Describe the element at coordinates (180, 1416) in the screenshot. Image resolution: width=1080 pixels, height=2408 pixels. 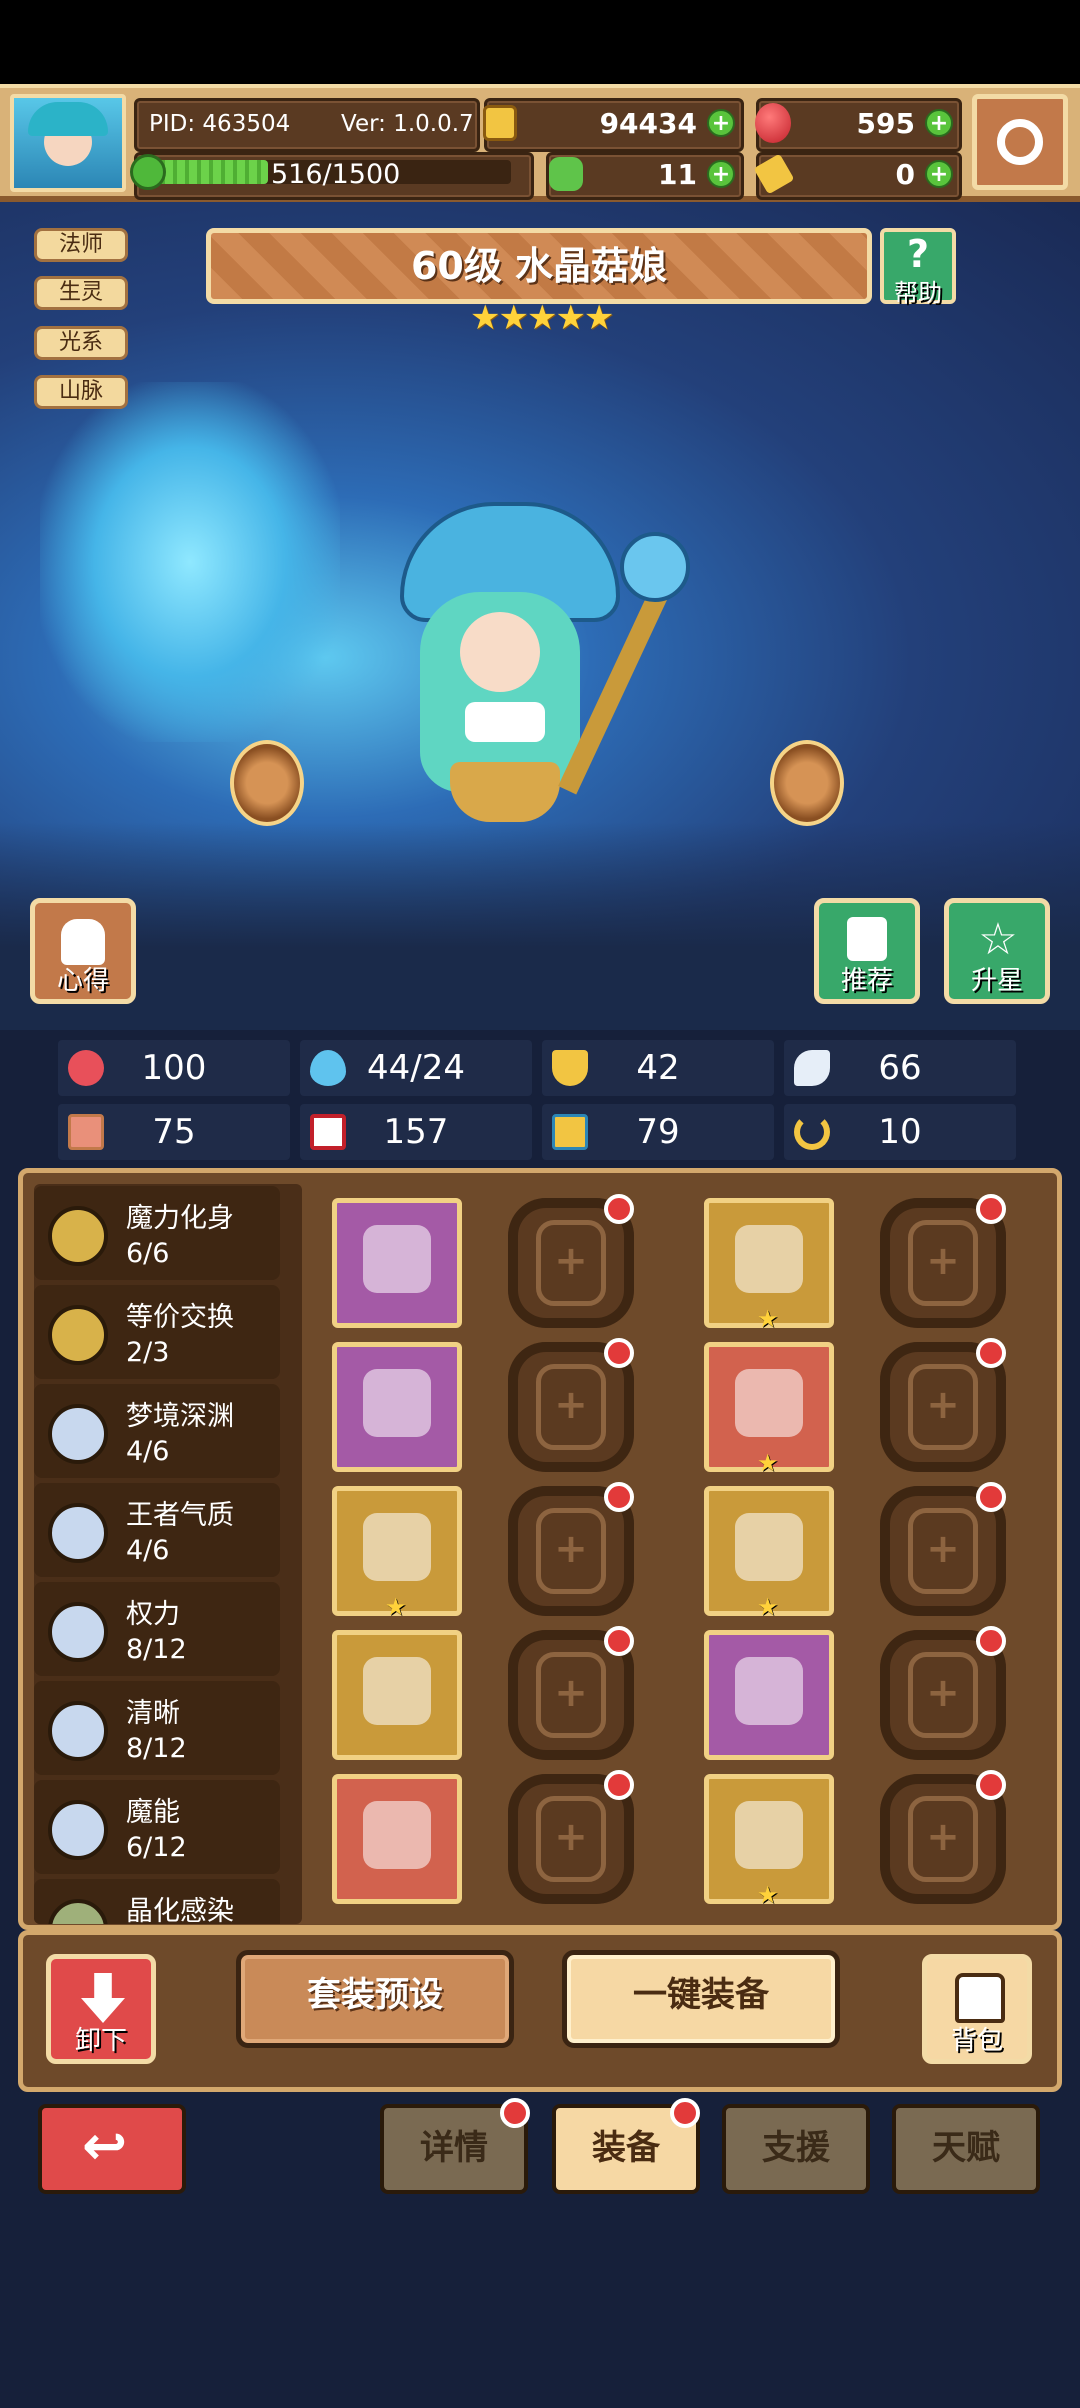
I see `set-name: 梦境深渊` at that location.